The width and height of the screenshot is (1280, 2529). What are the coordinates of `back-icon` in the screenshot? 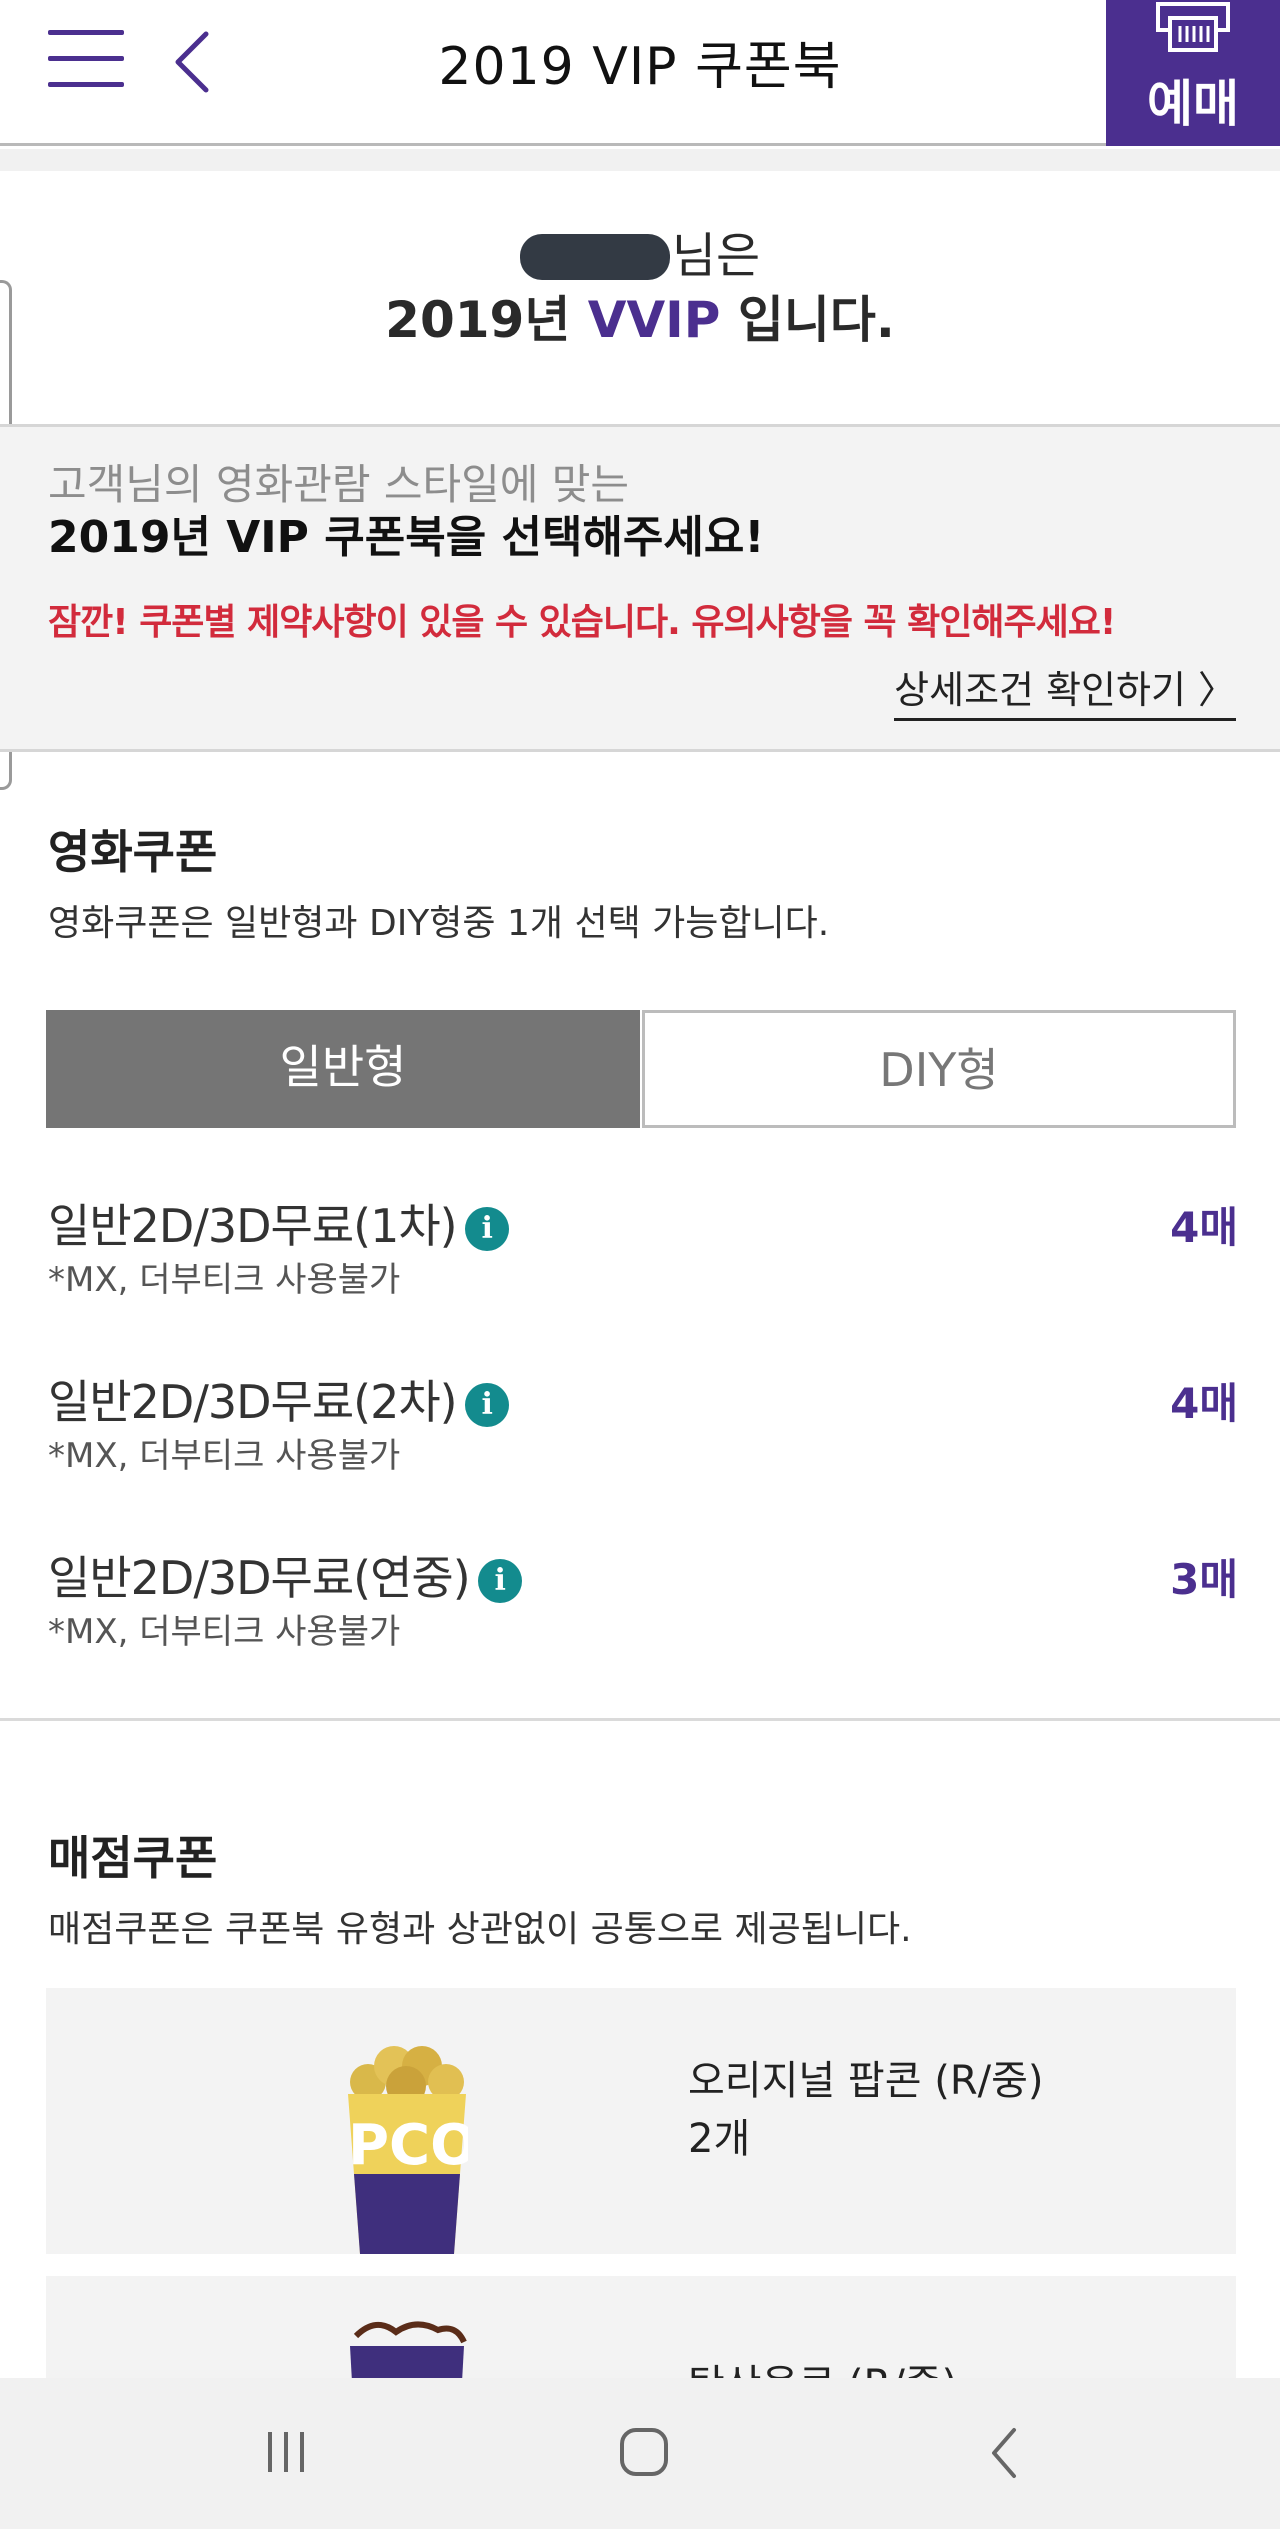 It's located at (1004, 2453).